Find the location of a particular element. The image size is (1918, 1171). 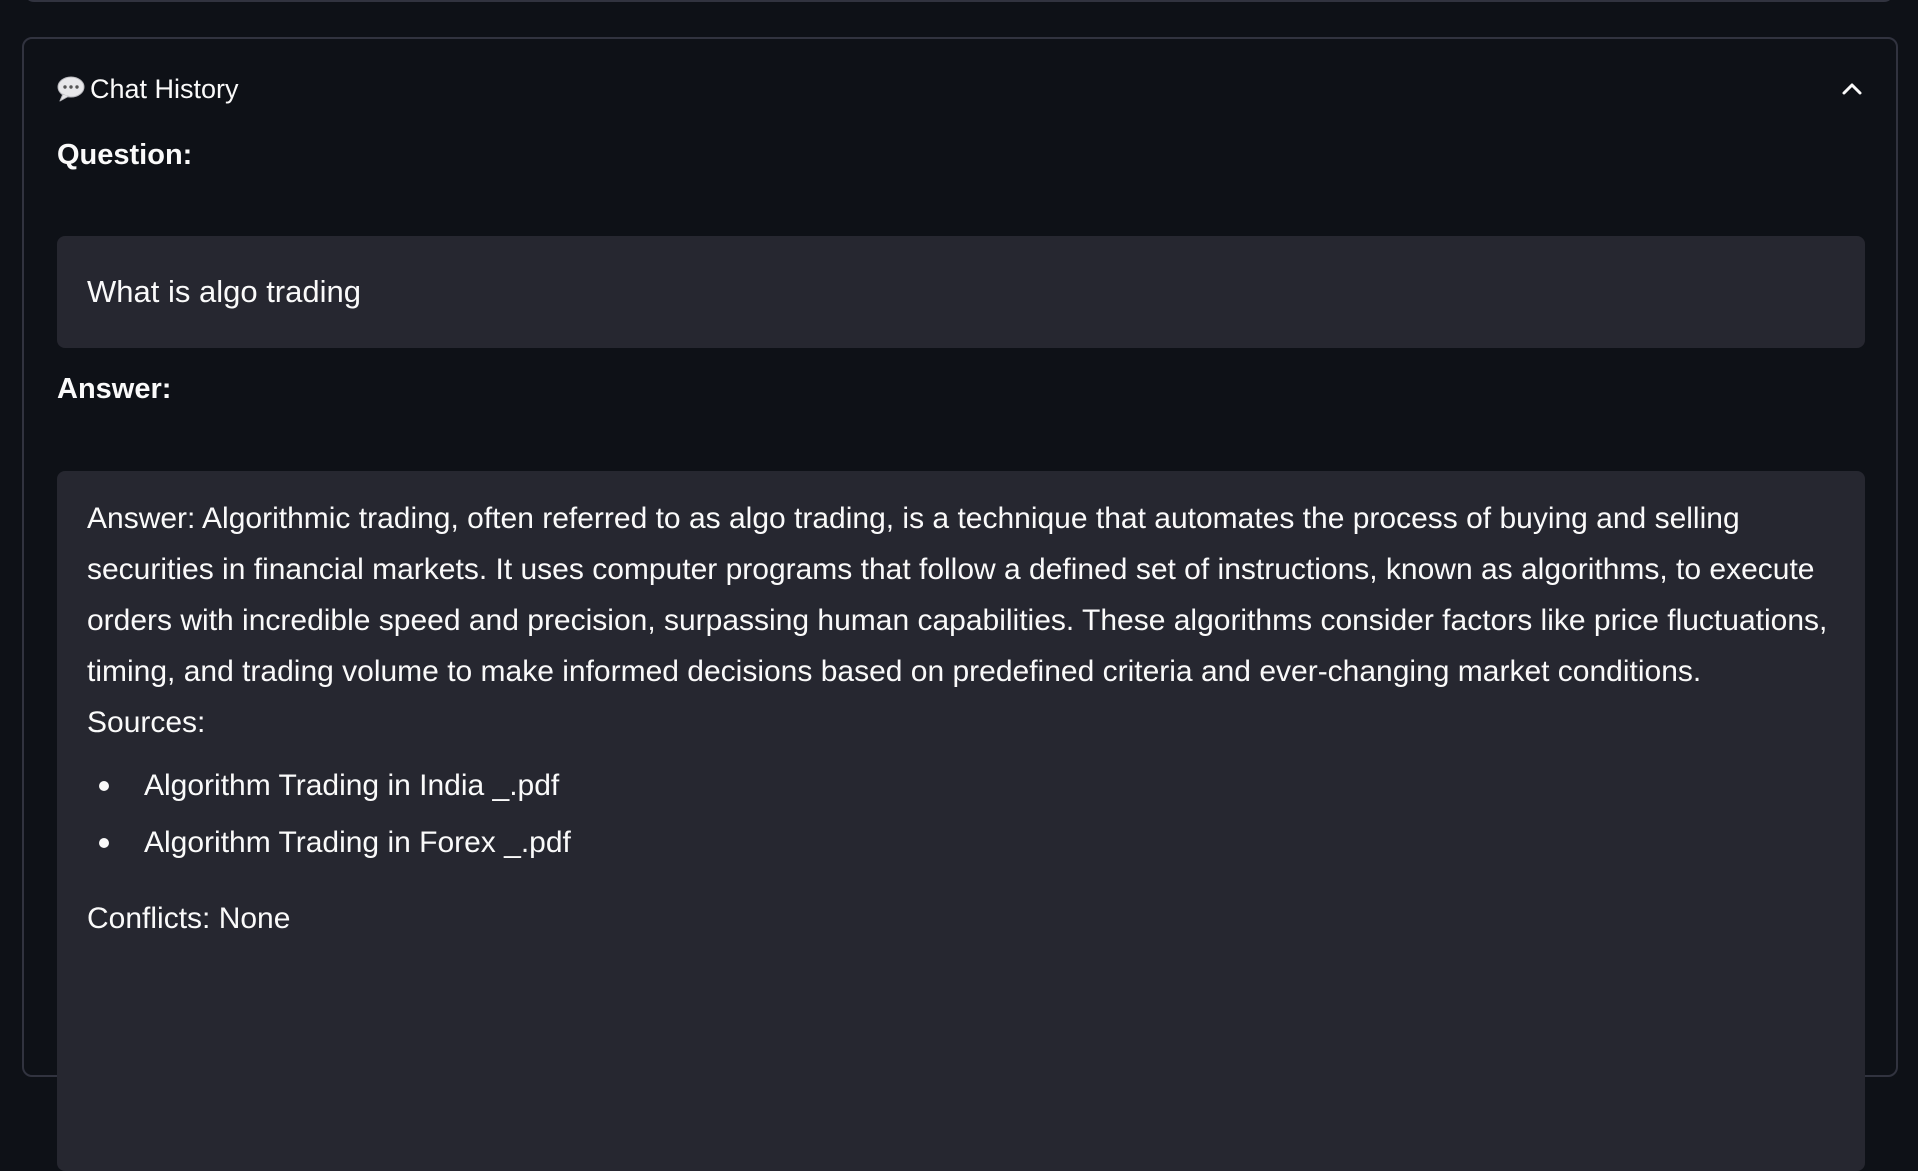

source-item-label: Algorithm Trading in Forex _.pdf is located at coordinates (357, 842).